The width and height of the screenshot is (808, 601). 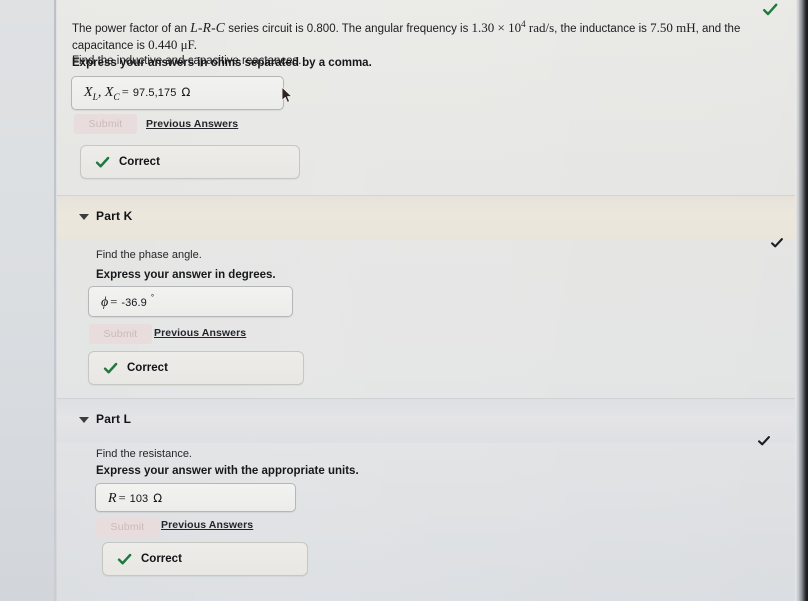 What do you see at coordinates (144, 454) in the screenshot?
I see `part-l-find-text: Find the resistance.` at bounding box center [144, 454].